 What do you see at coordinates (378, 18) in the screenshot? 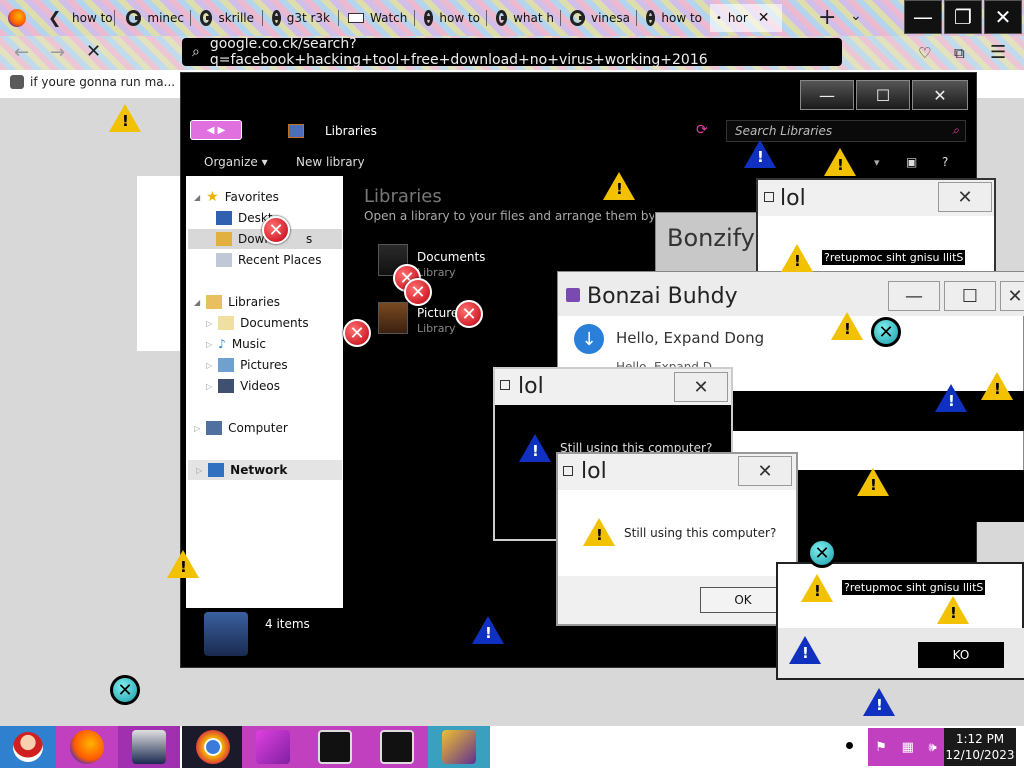
I see `tab-5: Watch` at bounding box center [378, 18].